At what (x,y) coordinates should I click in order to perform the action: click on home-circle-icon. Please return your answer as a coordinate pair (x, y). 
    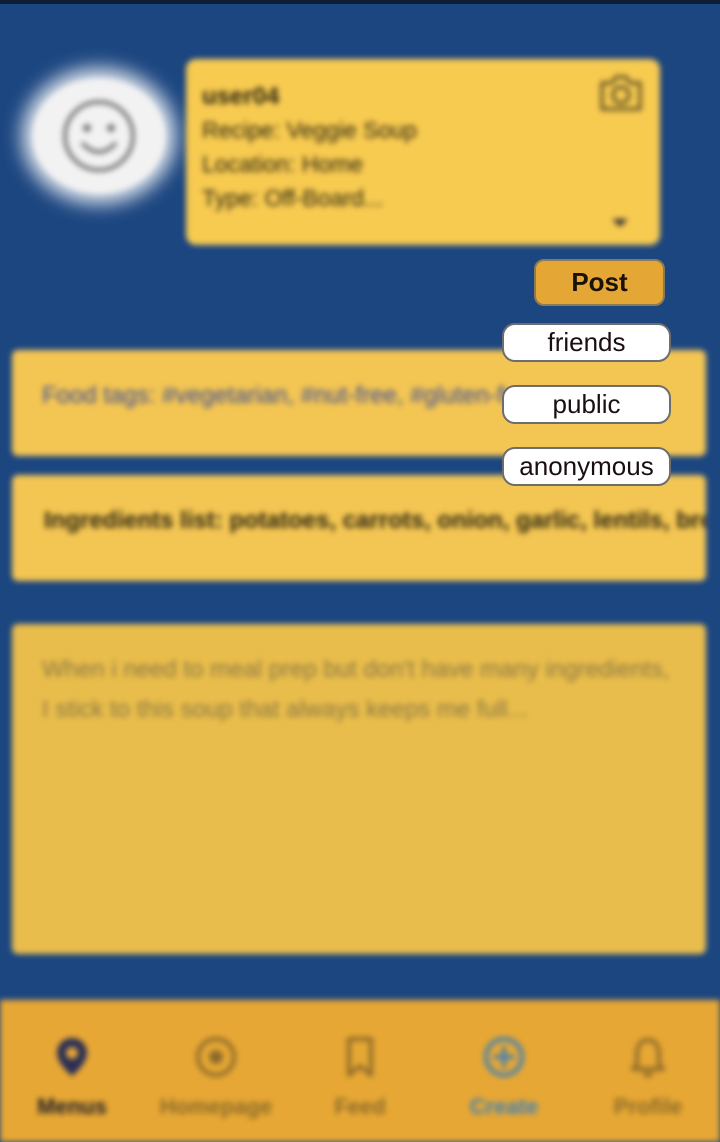
    Looking at the image, I should click on (216, 1057).